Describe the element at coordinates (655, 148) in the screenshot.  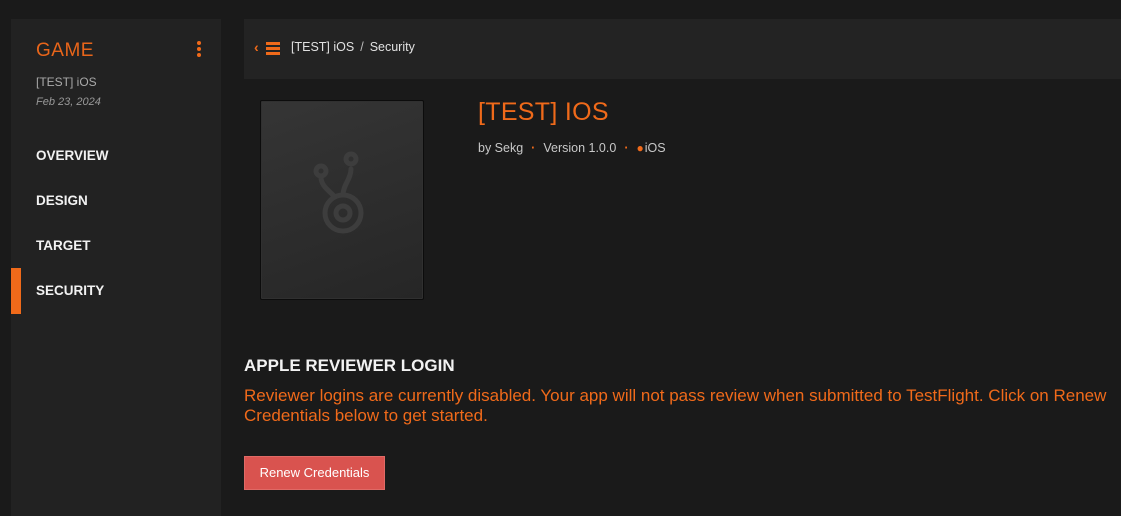
I see `app-platform: iOS` at that location.